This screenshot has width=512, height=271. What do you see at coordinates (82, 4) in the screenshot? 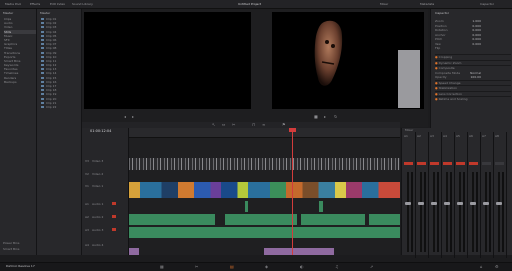
I see `sound-library-tab: Sound Library` at bounding box center [82, 4].